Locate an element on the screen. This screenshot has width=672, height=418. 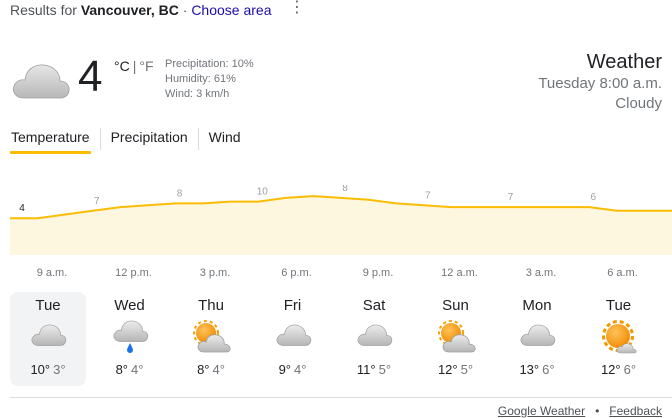
forecast-day-wed: Wed 8° 4° is located at coordinates (130, 339).